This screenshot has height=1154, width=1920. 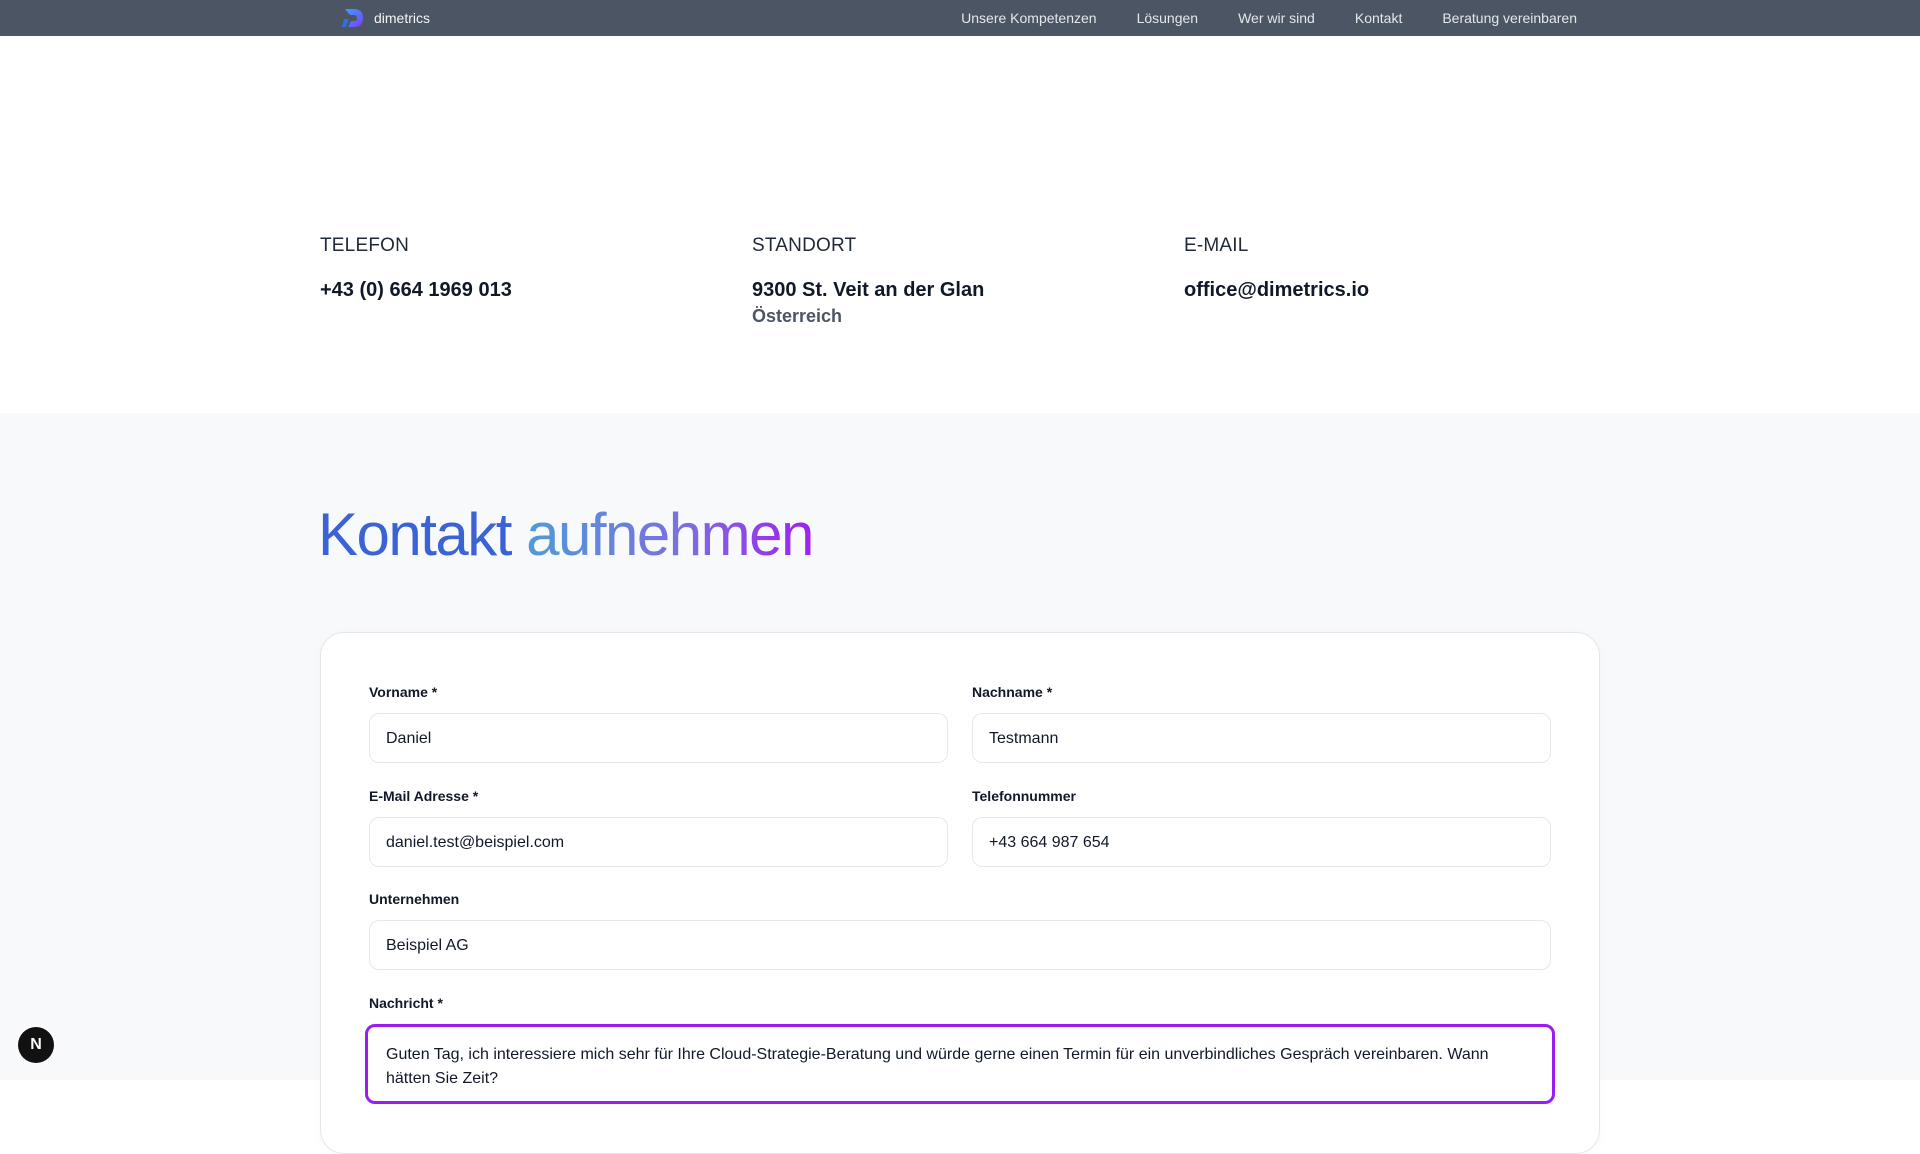 I want to click on vorname-label: Vorname *, so click(x=403, y=692).